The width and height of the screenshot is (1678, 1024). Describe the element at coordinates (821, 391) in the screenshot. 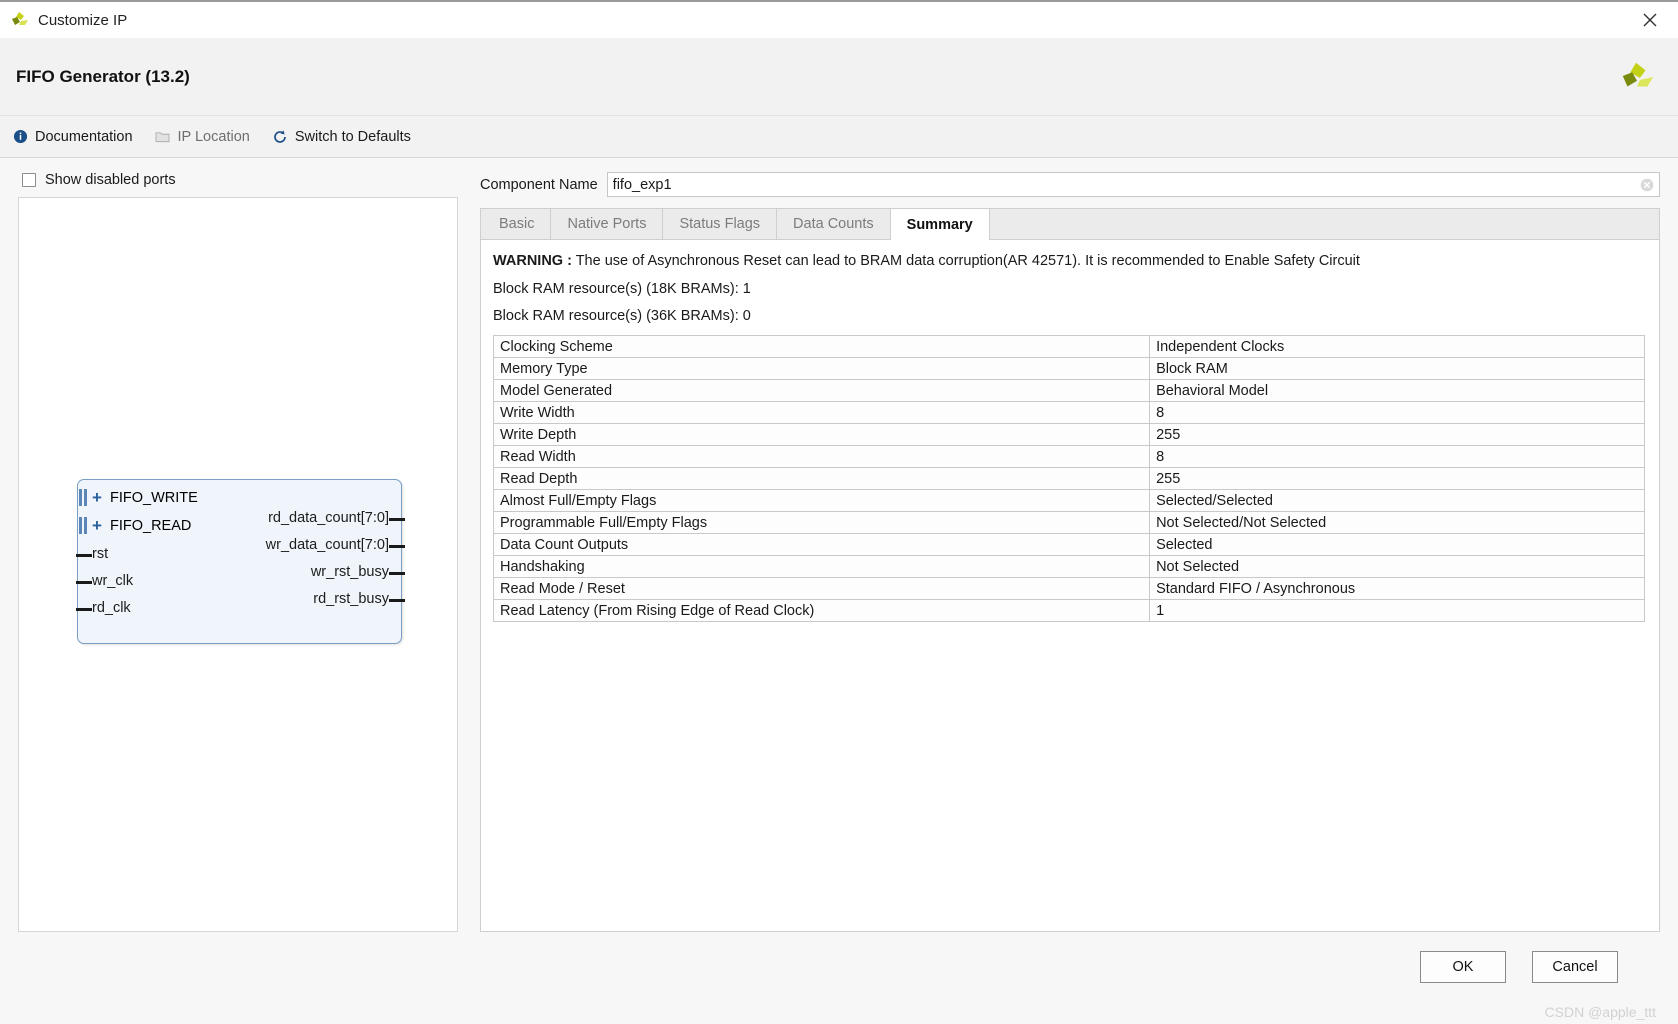

I see `summary-key: Model Generated` at that location.